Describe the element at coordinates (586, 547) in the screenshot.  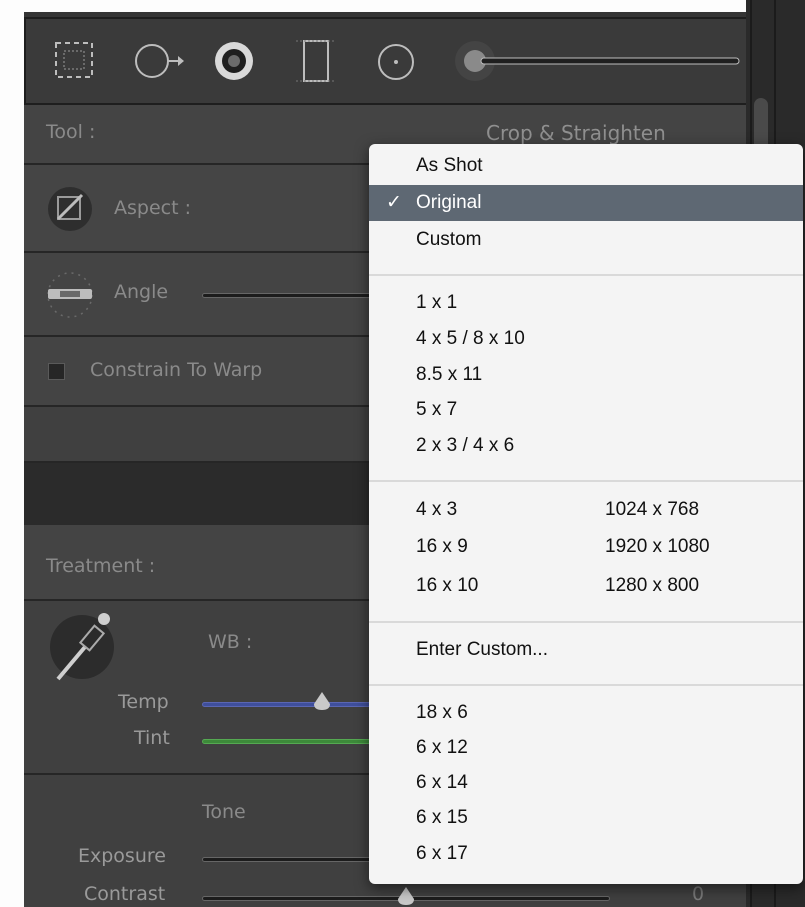
I see `menu-item-16x9: 16 x 9 1920 x 1080` at that location.